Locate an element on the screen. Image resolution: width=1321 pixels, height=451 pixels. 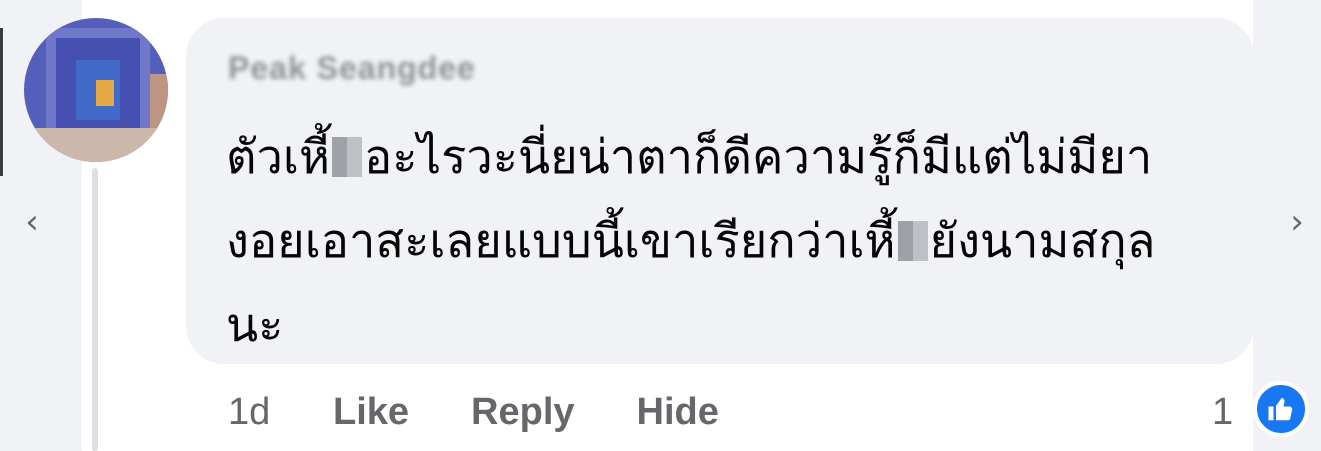
comment-actions: 1d Like Reply Hide is located at coordinates (504, 412).